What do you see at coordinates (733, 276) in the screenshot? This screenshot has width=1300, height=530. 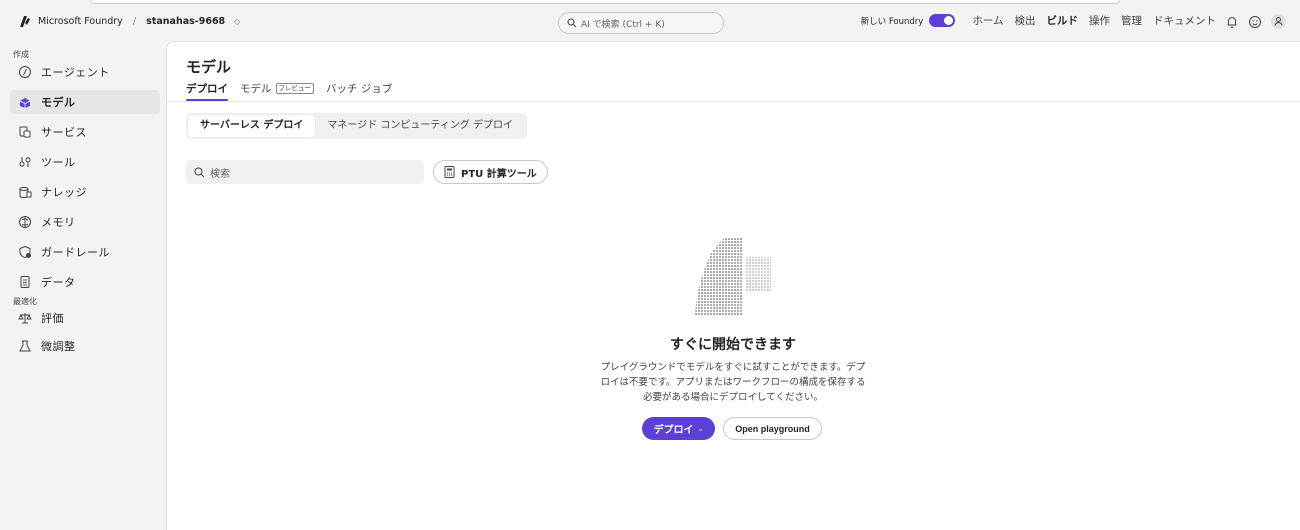 I see `empty-state-illustration-icon` at bounding box center [733, 276].